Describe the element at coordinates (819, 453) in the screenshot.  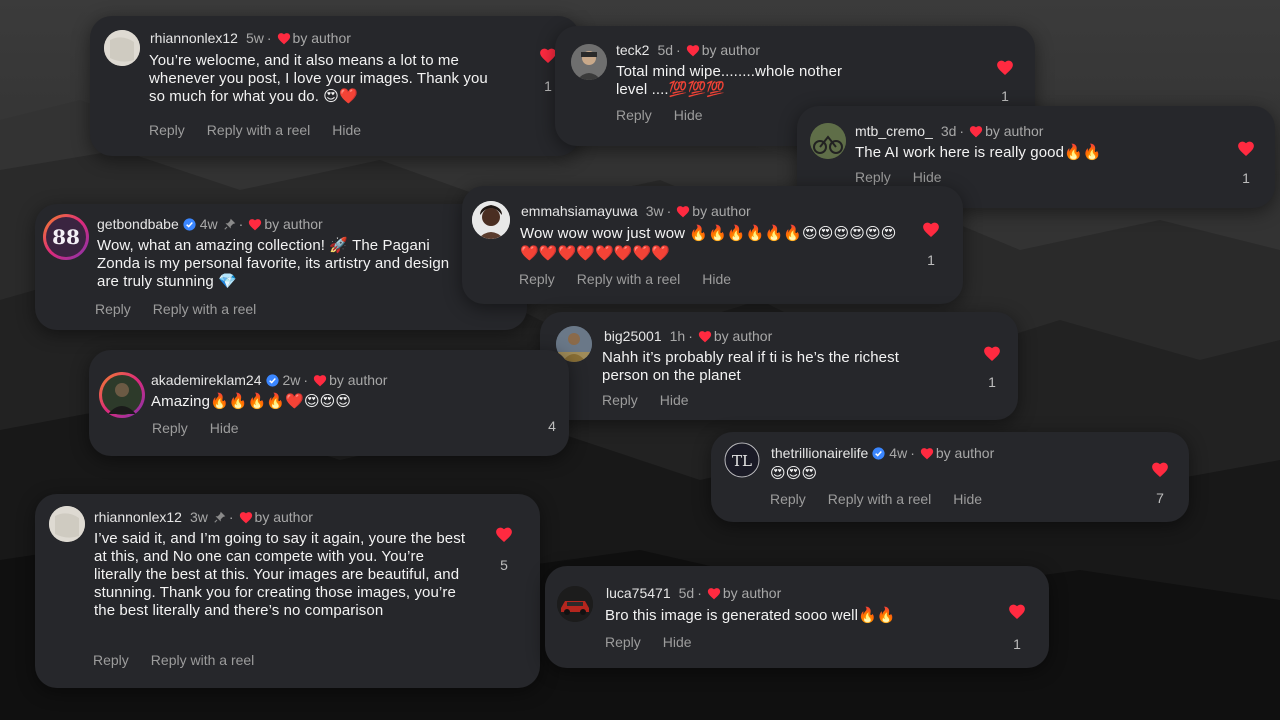
I see `username: thetrillionairelife` at that location.